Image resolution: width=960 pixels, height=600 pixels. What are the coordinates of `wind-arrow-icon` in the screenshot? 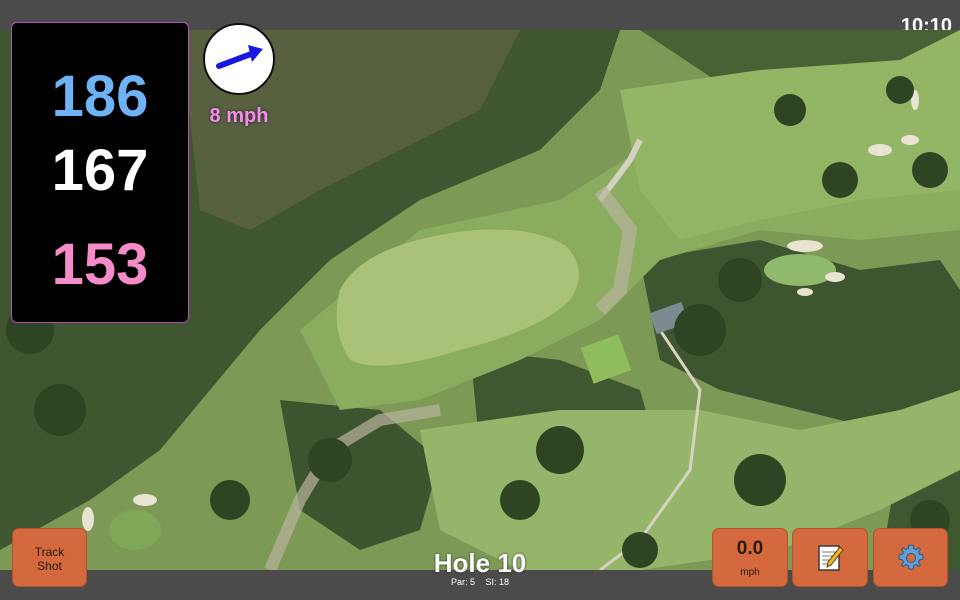 It's located at (239, 57).